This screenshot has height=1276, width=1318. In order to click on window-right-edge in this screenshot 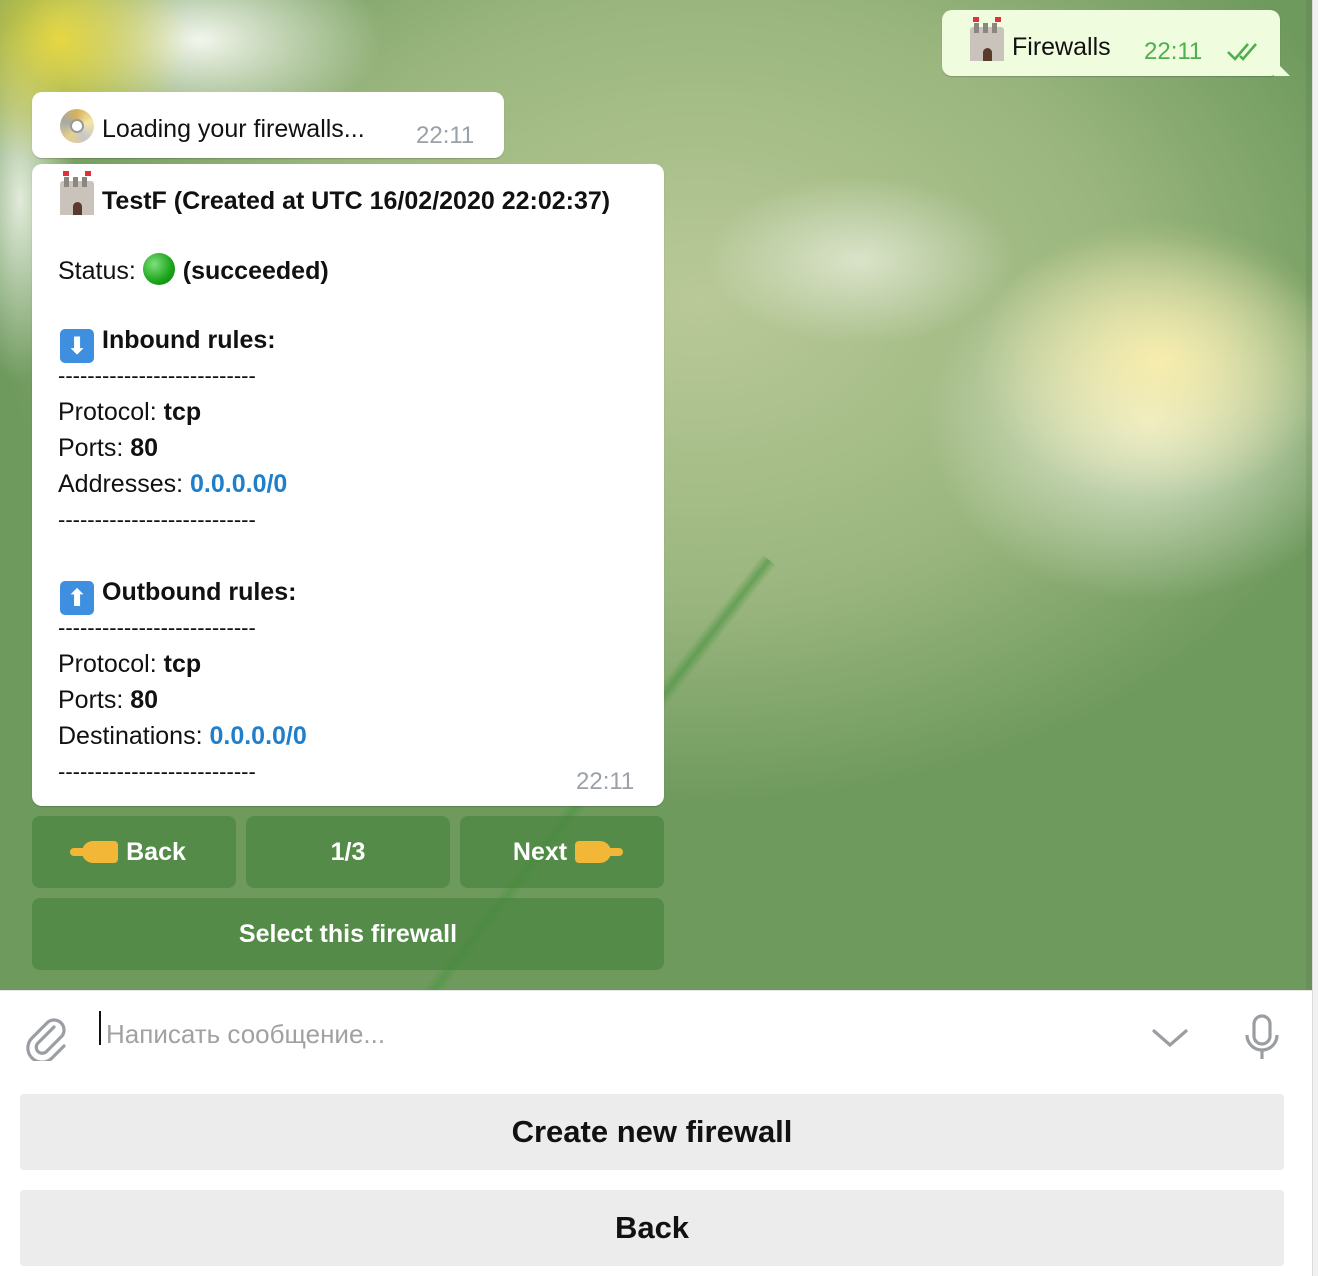, I will do `click(1315, 638)`.